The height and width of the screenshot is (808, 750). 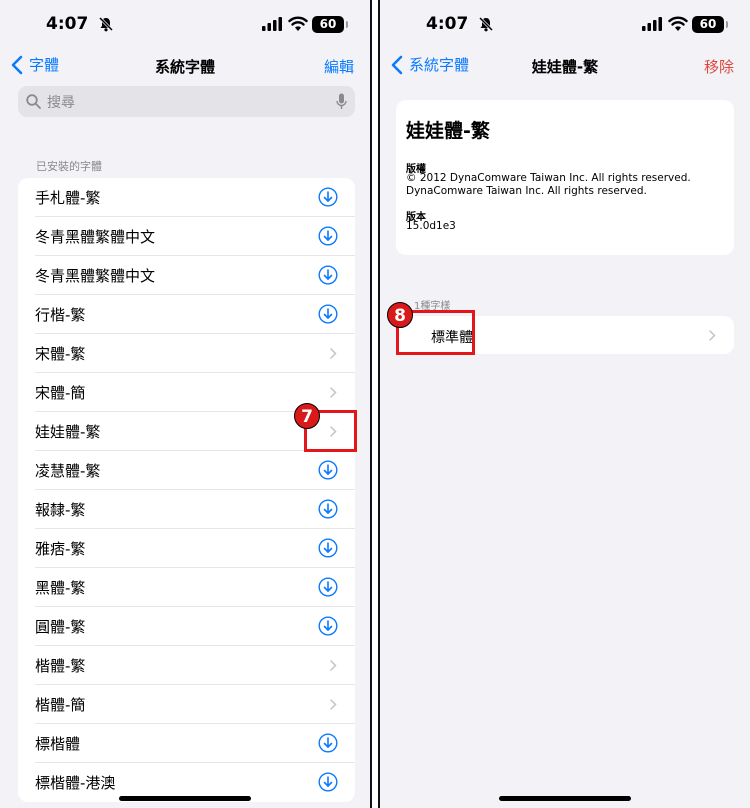 I want to click on installed-fonts-header: 已安裝的字體, so click(x=69, y=166).